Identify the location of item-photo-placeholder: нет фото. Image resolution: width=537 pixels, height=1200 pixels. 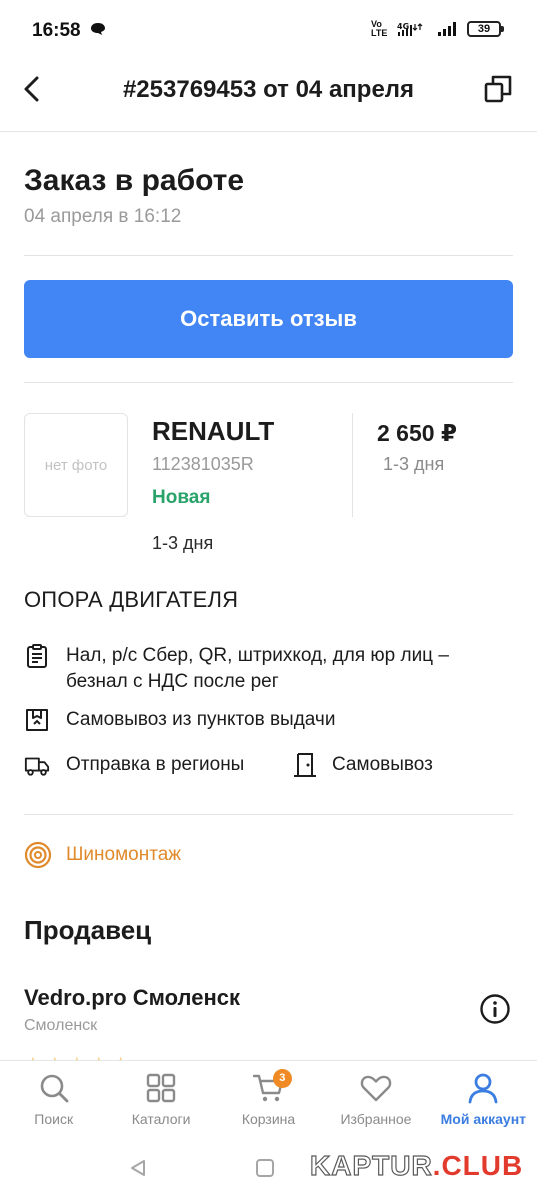
(76, 465).